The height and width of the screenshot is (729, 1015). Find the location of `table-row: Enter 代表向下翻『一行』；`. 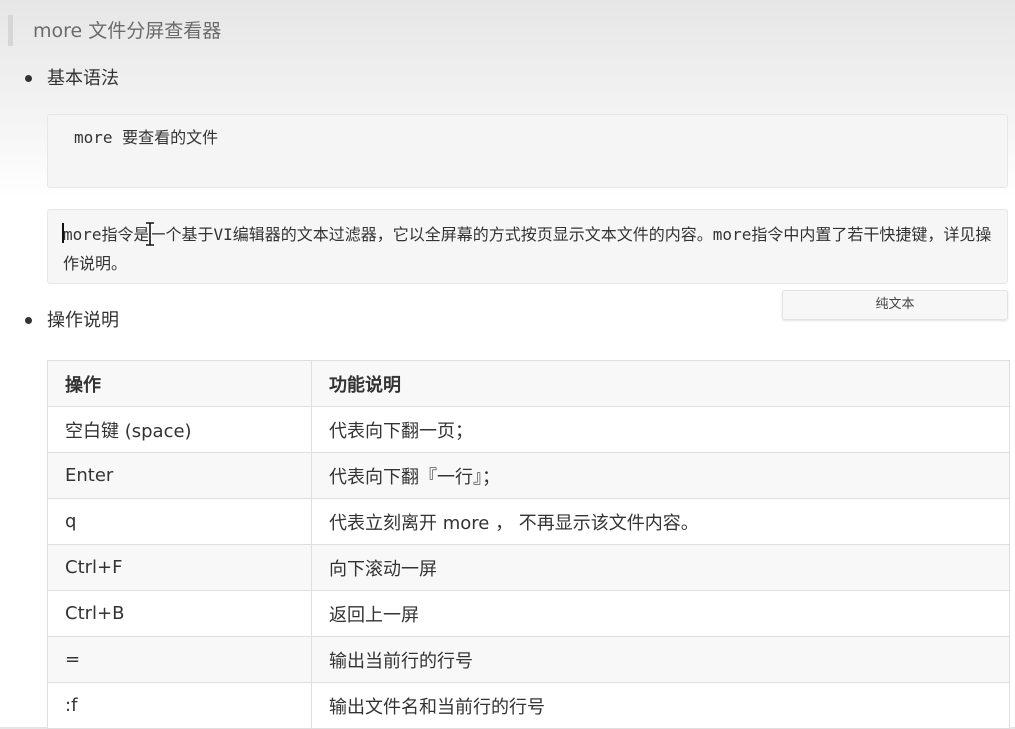

table-row: Enter 代表向下翻『一行』； is located at coordinates (528, 475).